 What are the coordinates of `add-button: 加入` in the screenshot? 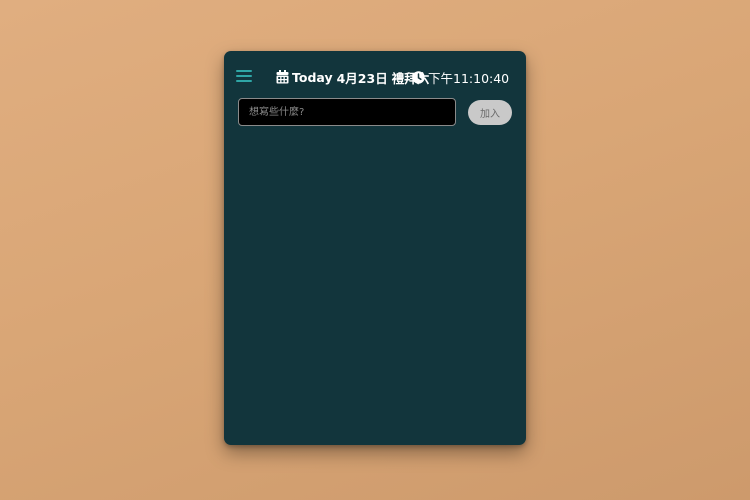 It's located at (490, 112).